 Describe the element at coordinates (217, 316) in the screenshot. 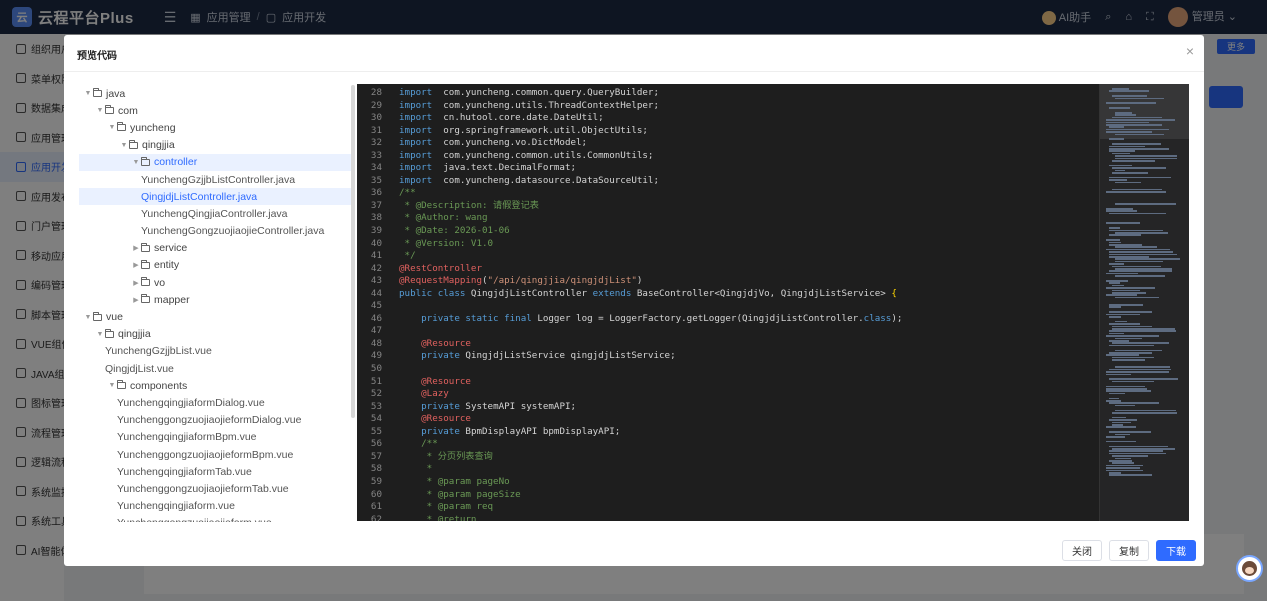

I see `tree-folder: ▼ vue` at that location.